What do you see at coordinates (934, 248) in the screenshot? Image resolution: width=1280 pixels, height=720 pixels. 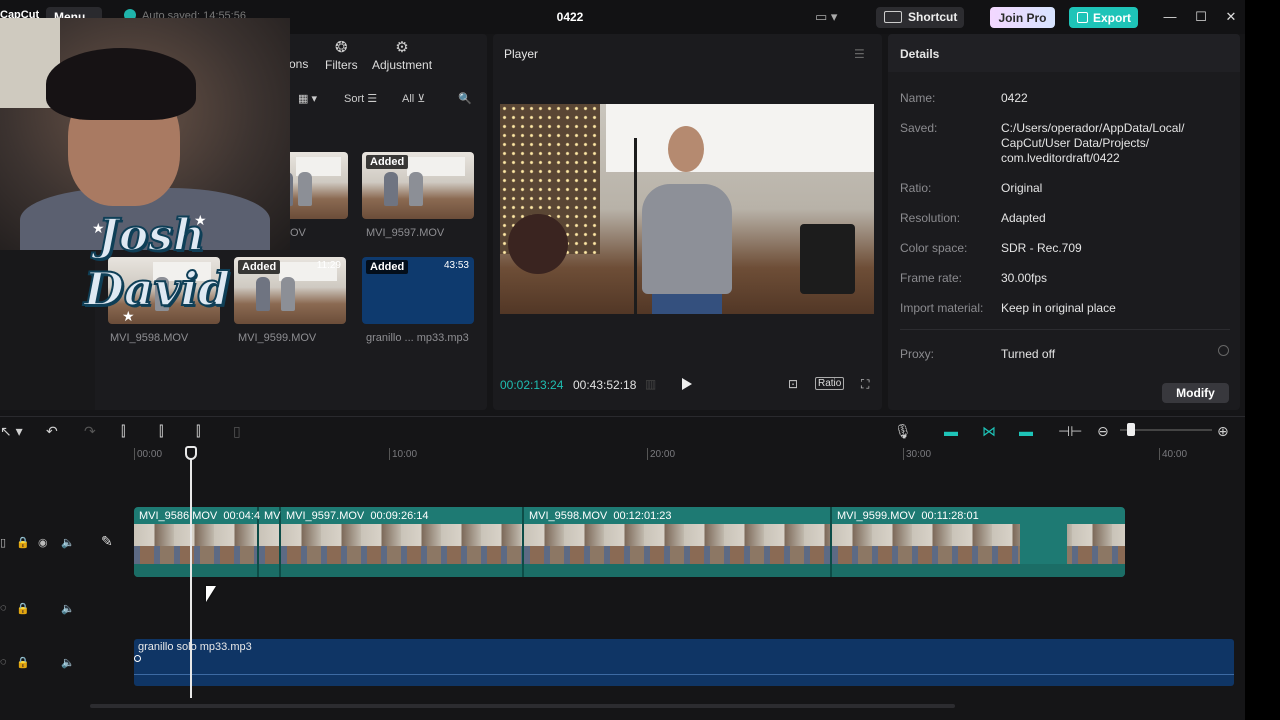 I see `detail-label: Color space:` at bounding box center [934, 248].